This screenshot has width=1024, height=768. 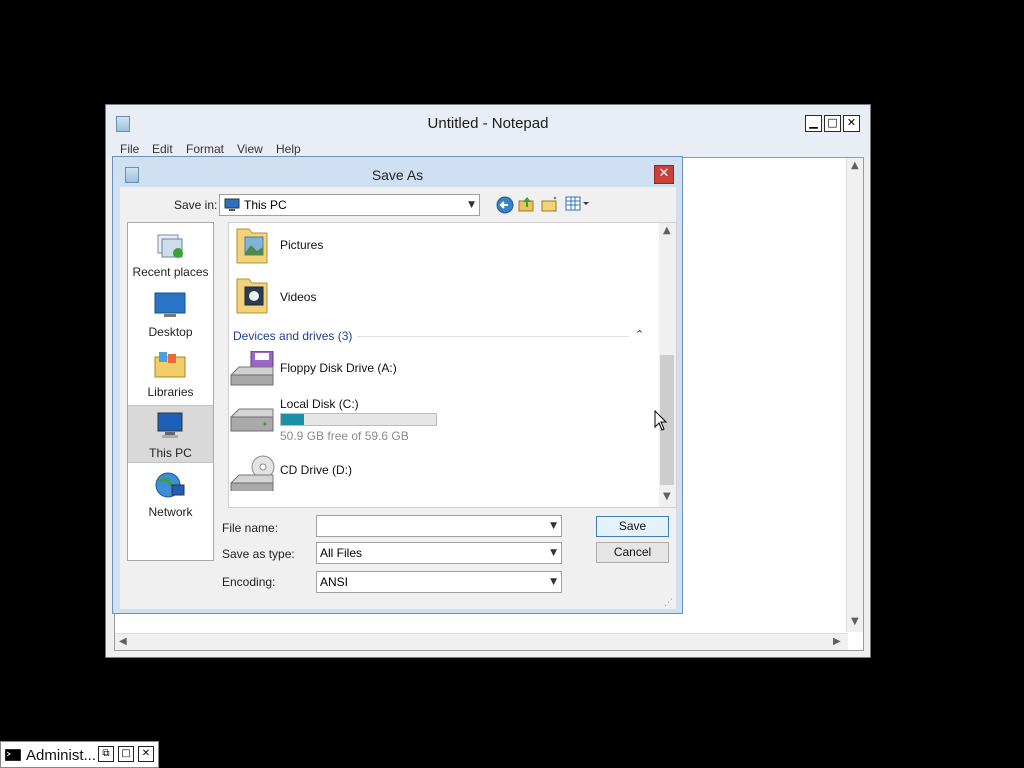 What do you see at coordinates (298, 297) in the screenshot?
I see `item-label: Videos` at bounding box center [298, 297].